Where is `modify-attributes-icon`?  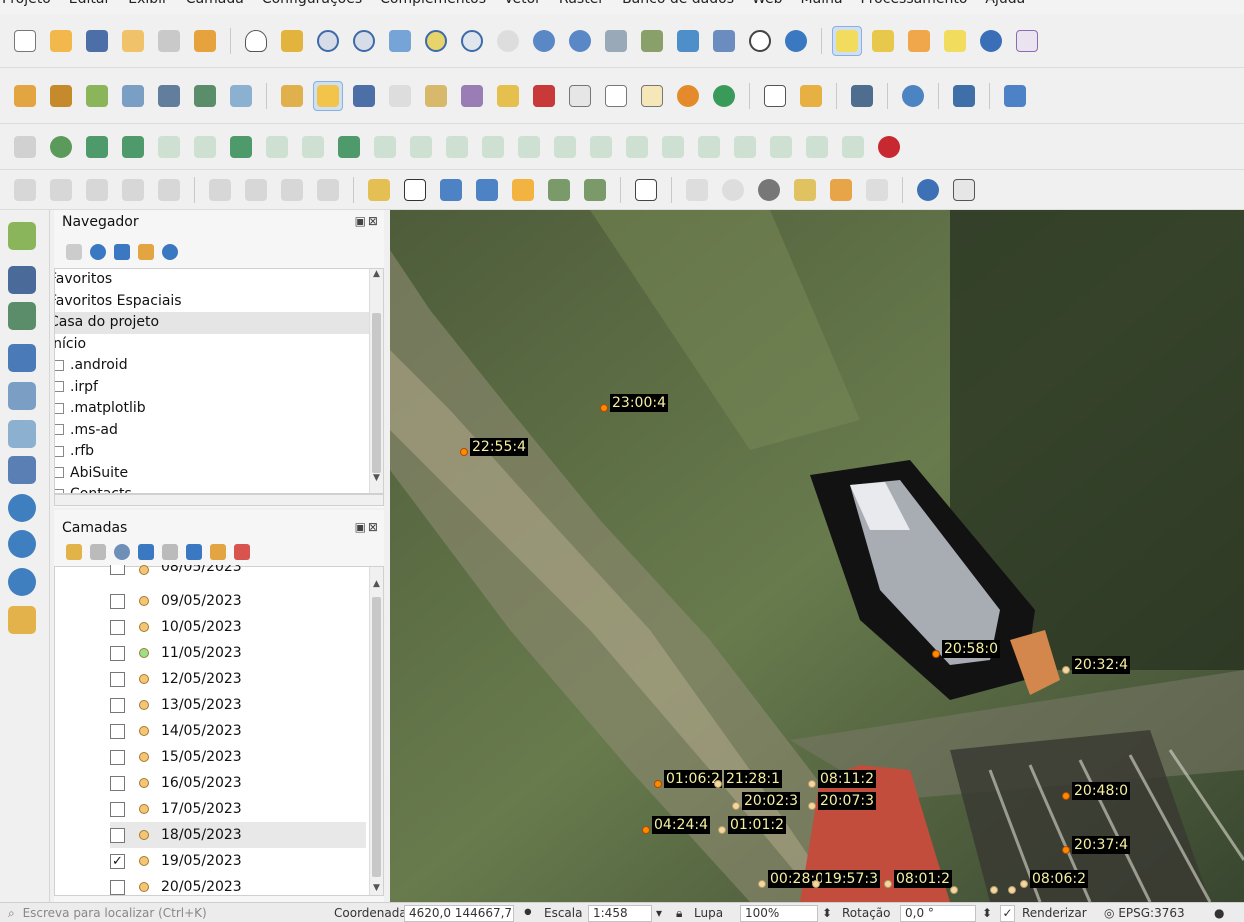
modify-attributes-icon is located at coordinates (508, 96).